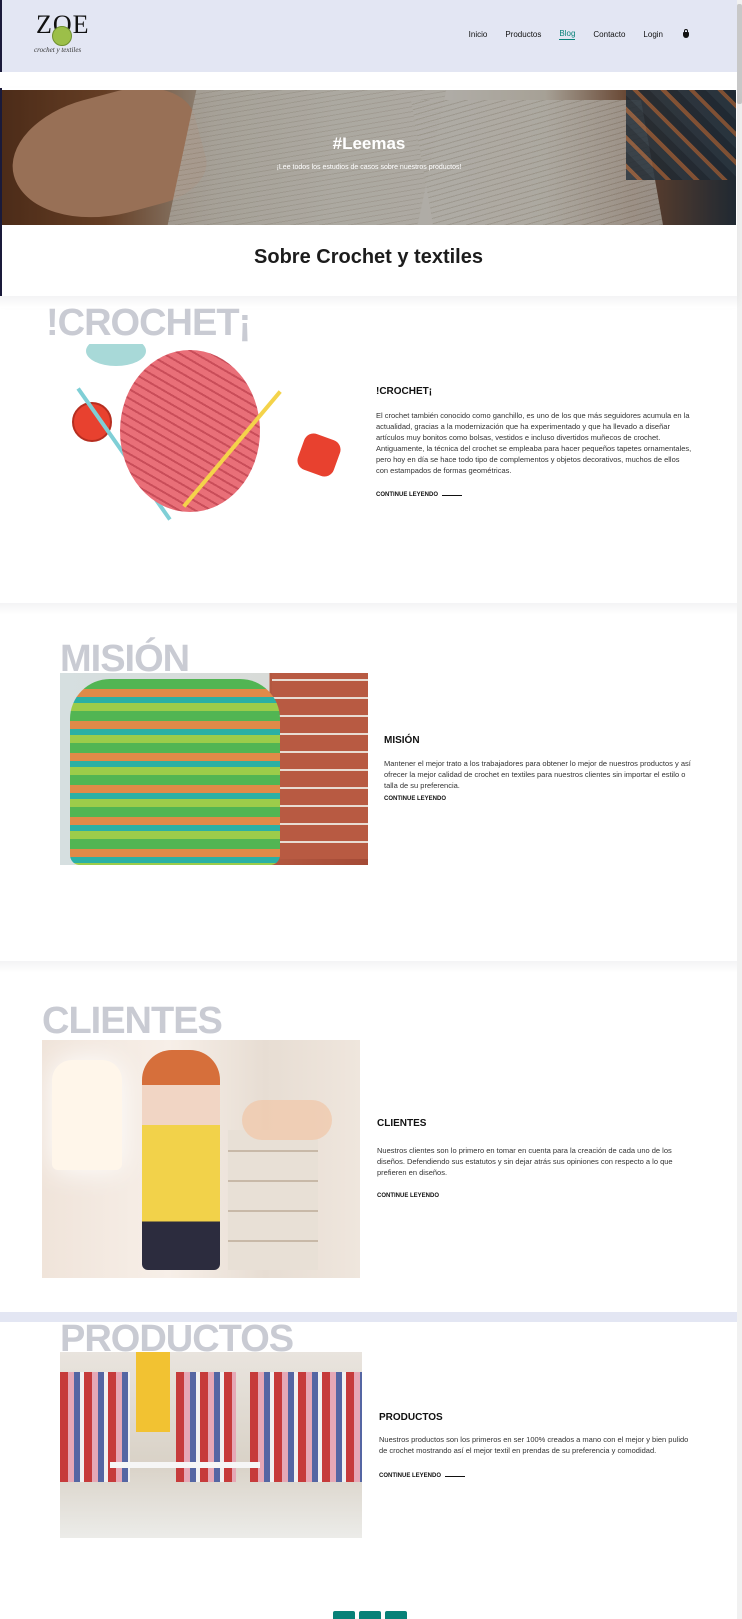 The image size is (742, 1619). I want to click on post-title: !CROCHET¡, so click(404, 391).